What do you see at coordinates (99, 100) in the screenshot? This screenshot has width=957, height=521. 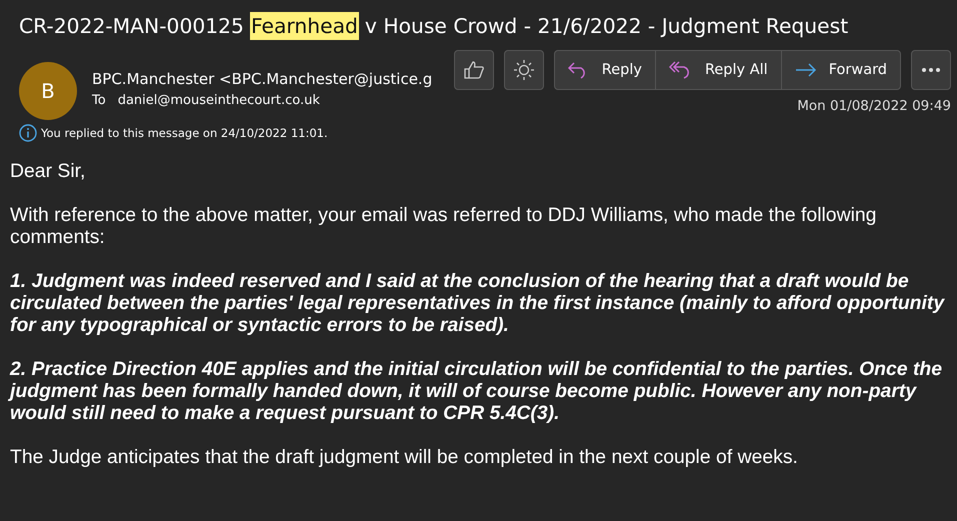 I see `to-label: To` at bounding box center [99, 100].